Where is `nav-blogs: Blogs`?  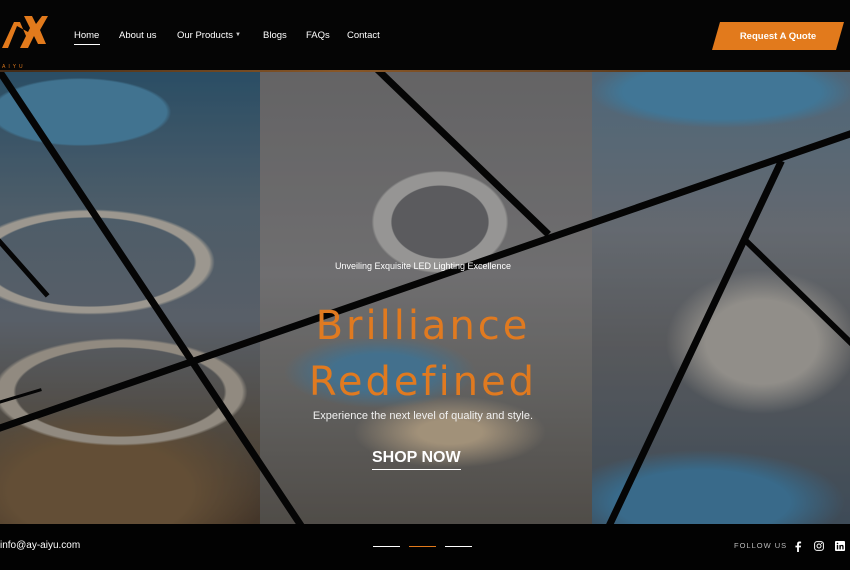 nav-blogs: Blogs is located at coordinates (284, 35).